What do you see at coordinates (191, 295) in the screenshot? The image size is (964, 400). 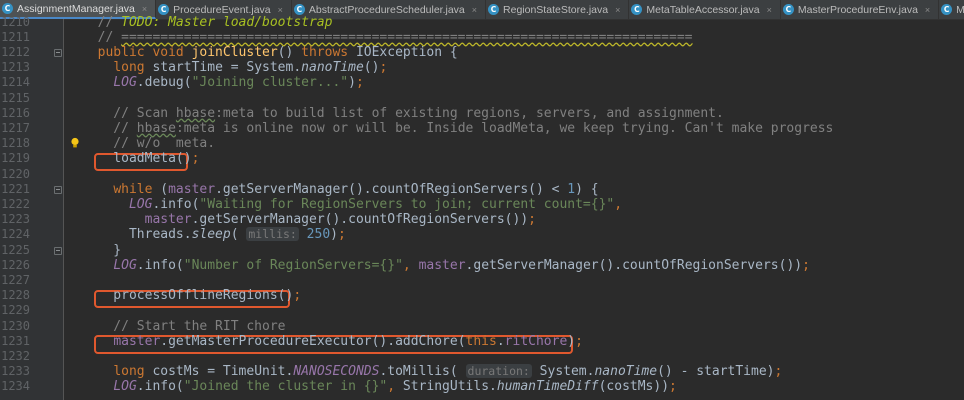 I see `code-text: processOfflineRegions();` at bounding box center [191, 295].